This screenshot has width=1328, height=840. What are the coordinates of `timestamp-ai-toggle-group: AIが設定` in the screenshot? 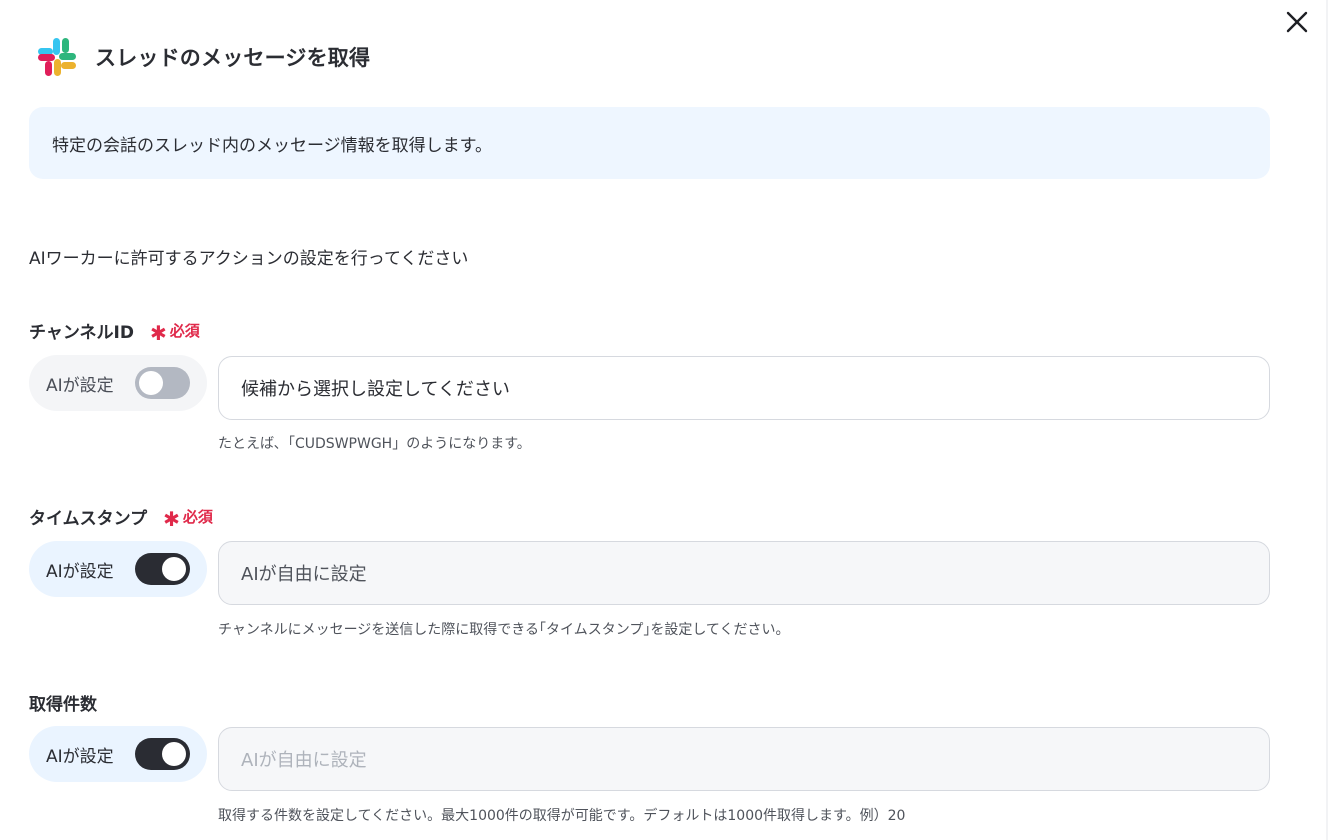 It's located at (118, 569).